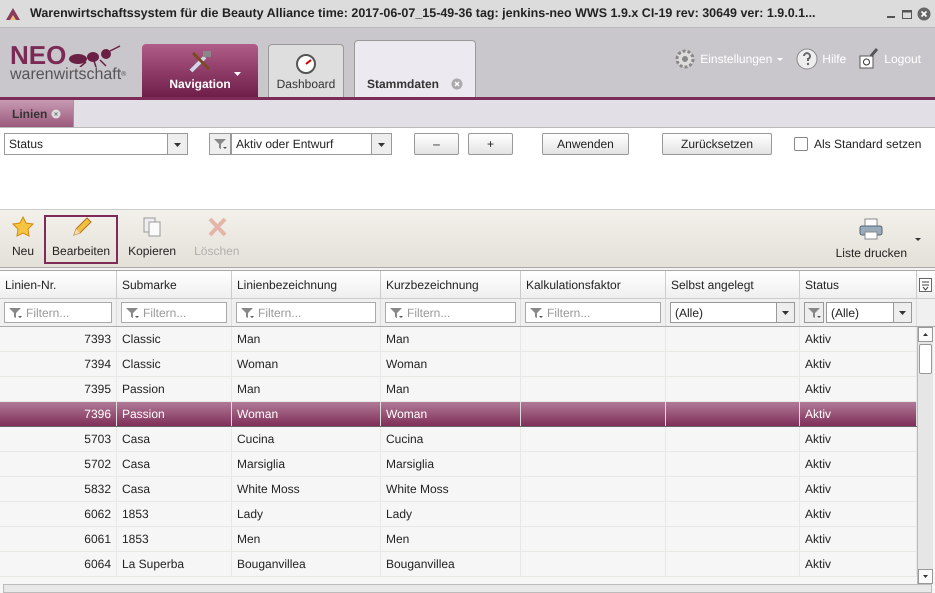  I want to click on printer-icon, so click(871, 229).